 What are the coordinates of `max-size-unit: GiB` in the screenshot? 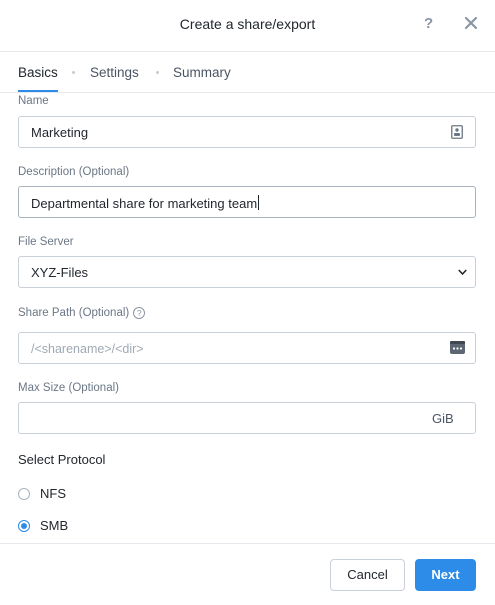 It's located at (443, 418).